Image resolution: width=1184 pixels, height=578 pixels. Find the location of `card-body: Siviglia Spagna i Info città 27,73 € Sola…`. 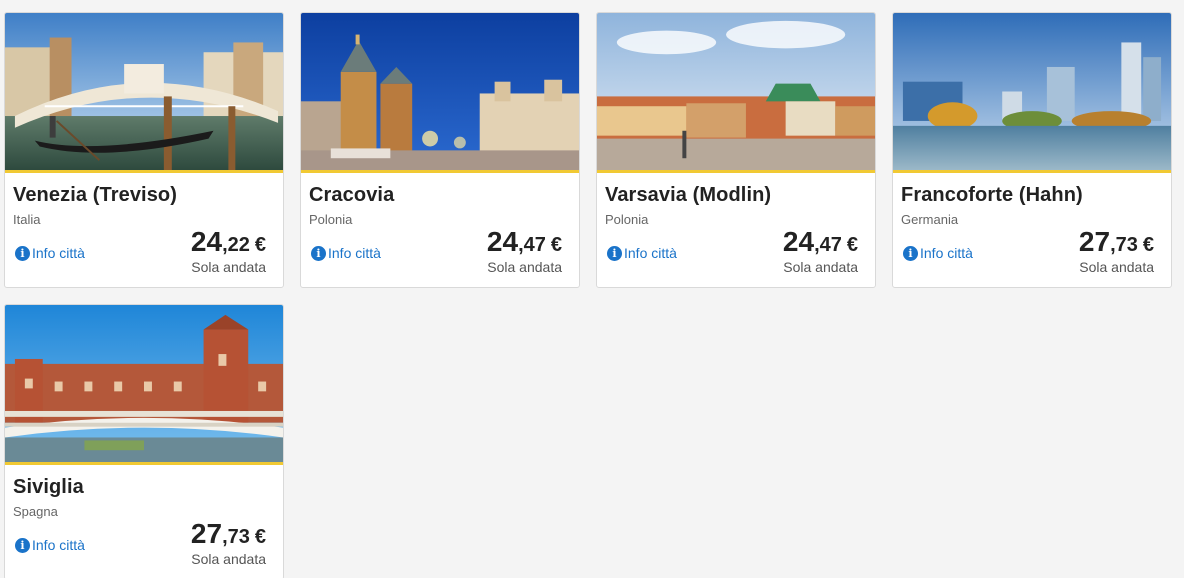

card-body: Siviglia Spagna i Info città 27,73 € Sola… is located at coordinates (144, 521).